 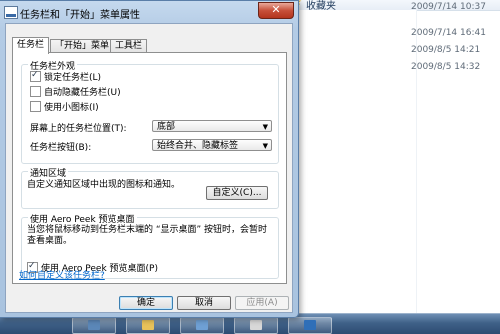 I want to click on modified-date: 2009/7/14 16:41, so click(x=448, y=33).